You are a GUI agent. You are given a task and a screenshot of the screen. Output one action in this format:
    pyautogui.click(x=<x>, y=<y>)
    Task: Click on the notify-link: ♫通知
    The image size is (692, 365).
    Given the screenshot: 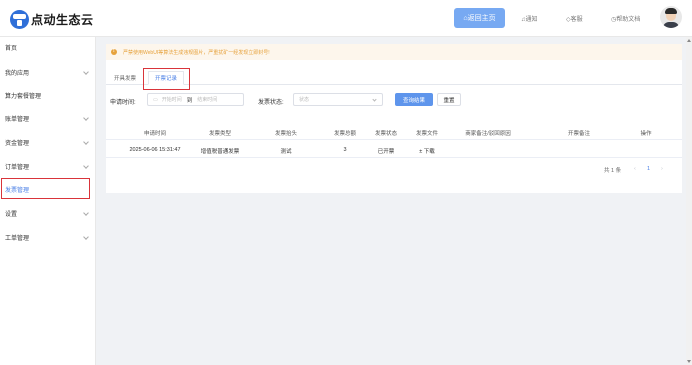 What is the action you would take?
    pyautogui.click(x=529, y=18)
    